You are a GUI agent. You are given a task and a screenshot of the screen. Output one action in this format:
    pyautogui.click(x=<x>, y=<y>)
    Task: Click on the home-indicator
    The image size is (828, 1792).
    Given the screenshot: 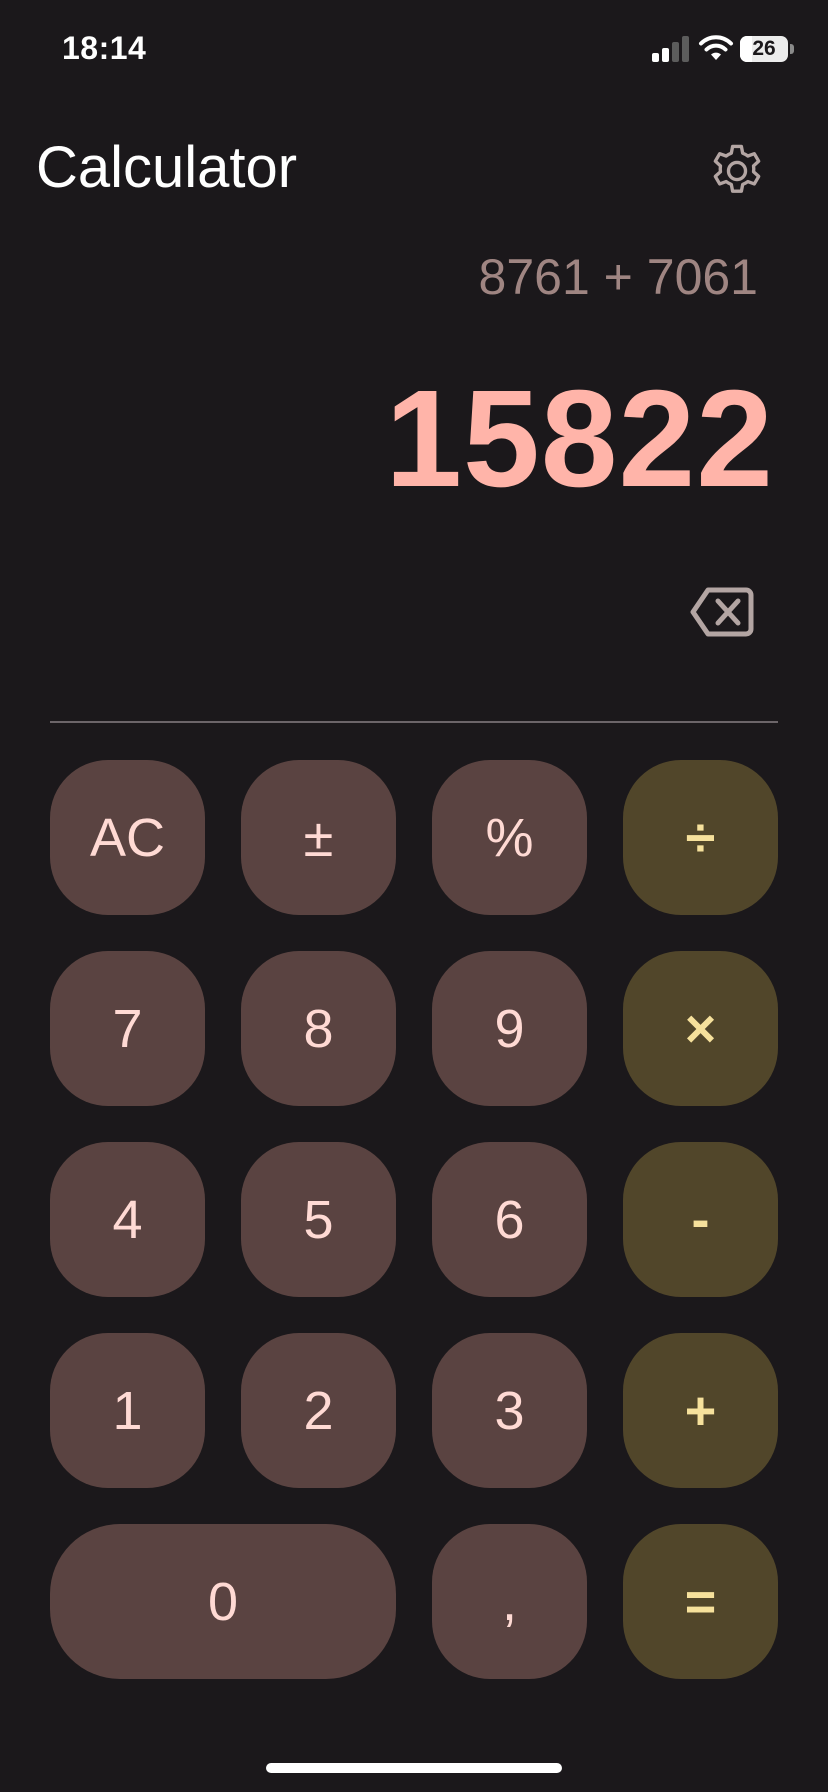 What is the action you would take?
    pyautogui.click(x=414, y=1768)
    